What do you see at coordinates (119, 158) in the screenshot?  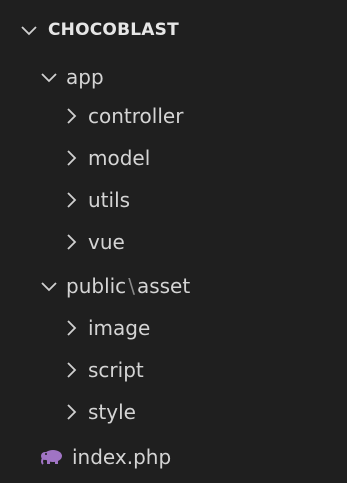 I see `tree-folder-label: model` at bounding box center [119, 158].